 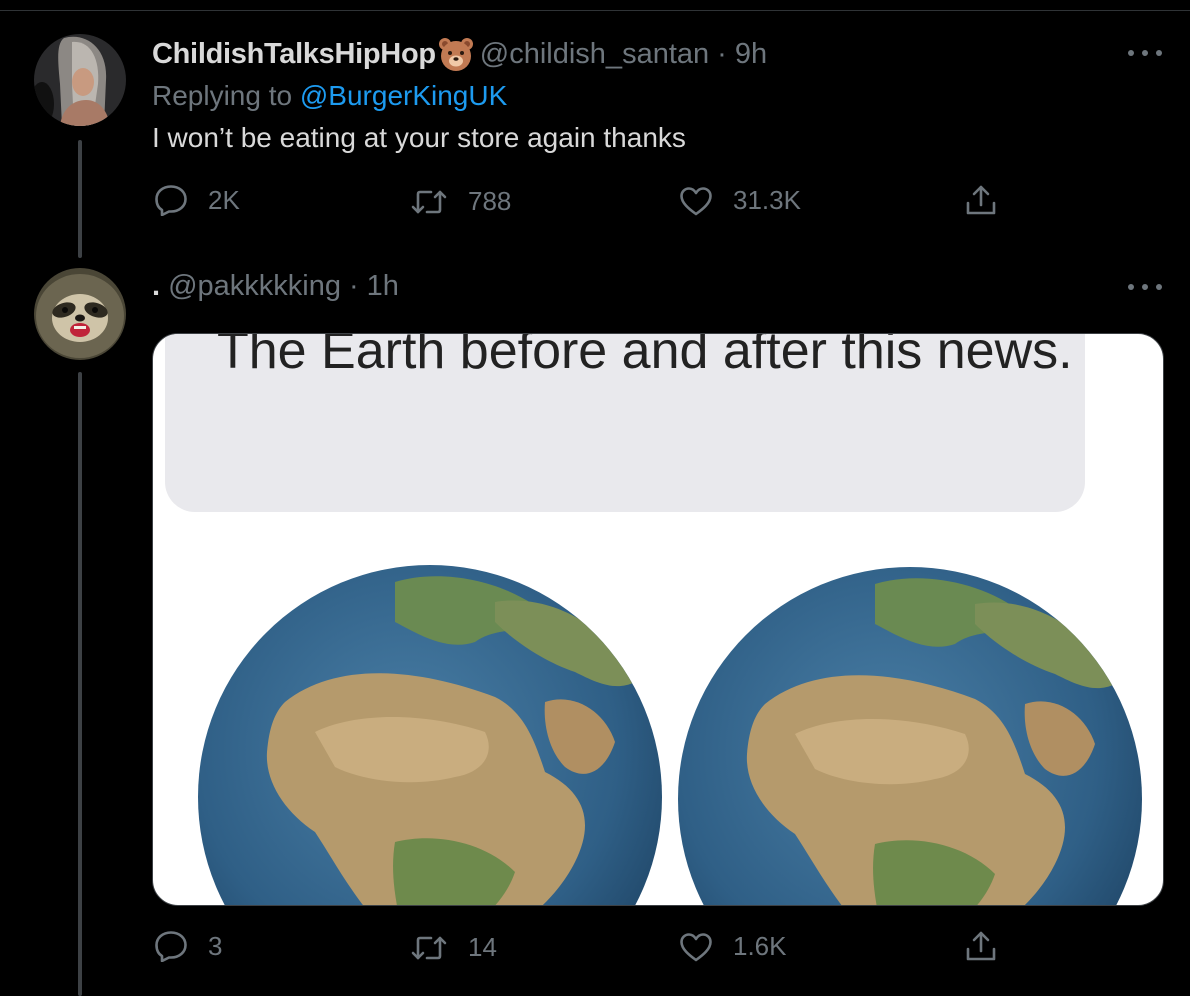 What do you see at coordinates (594, 54) in the screenshot?
I see `user-handle: @childish_santan` at bounding box center [594, 54].